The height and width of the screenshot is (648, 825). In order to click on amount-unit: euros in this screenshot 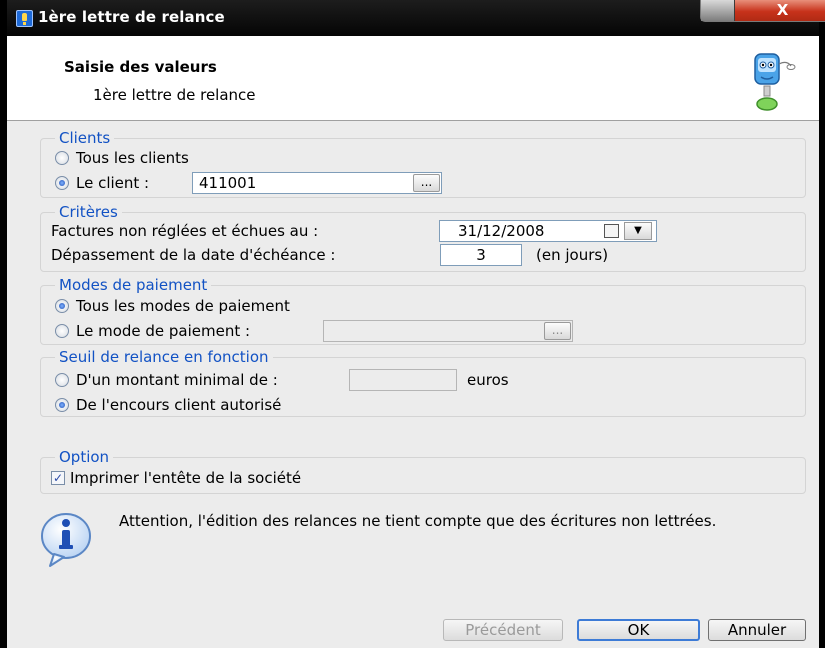, I will do `click(488, 380)`.